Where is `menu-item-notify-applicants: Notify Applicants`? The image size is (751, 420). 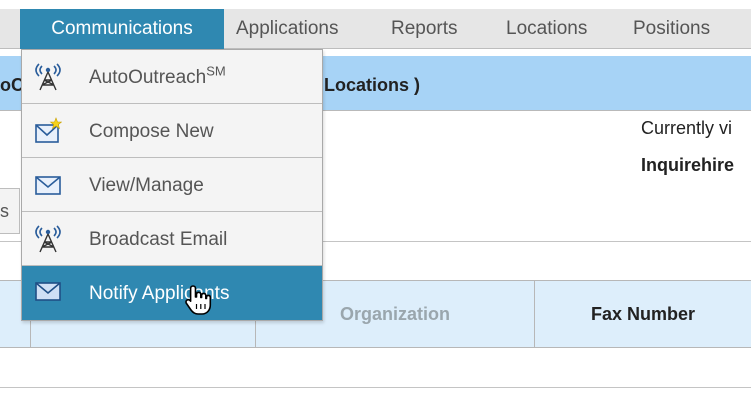
menu-item-notify-applicants: Notify Applicants is located at coordinates (172, 293).